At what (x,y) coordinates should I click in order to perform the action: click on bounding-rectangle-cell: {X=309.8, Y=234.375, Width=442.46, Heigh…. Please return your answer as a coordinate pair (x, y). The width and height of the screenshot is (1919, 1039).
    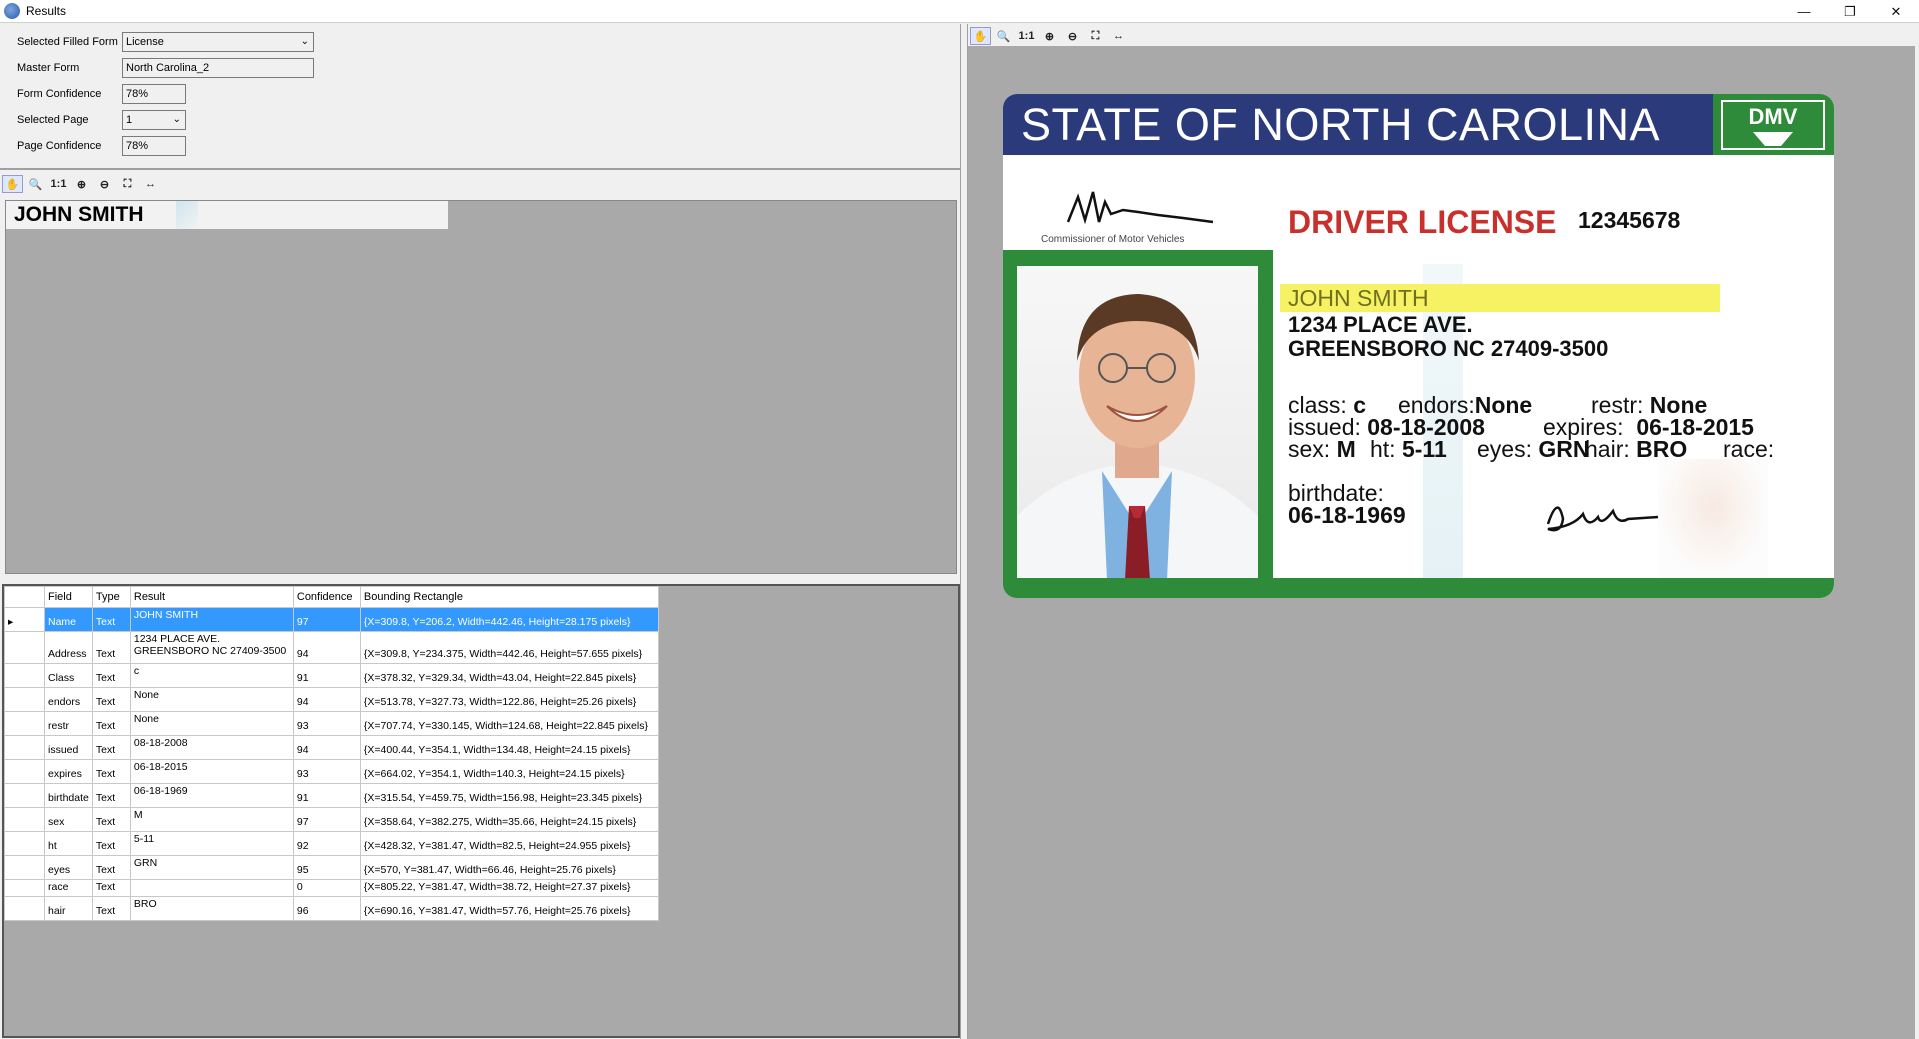
    Looking at the image, I should click on (509, 647).